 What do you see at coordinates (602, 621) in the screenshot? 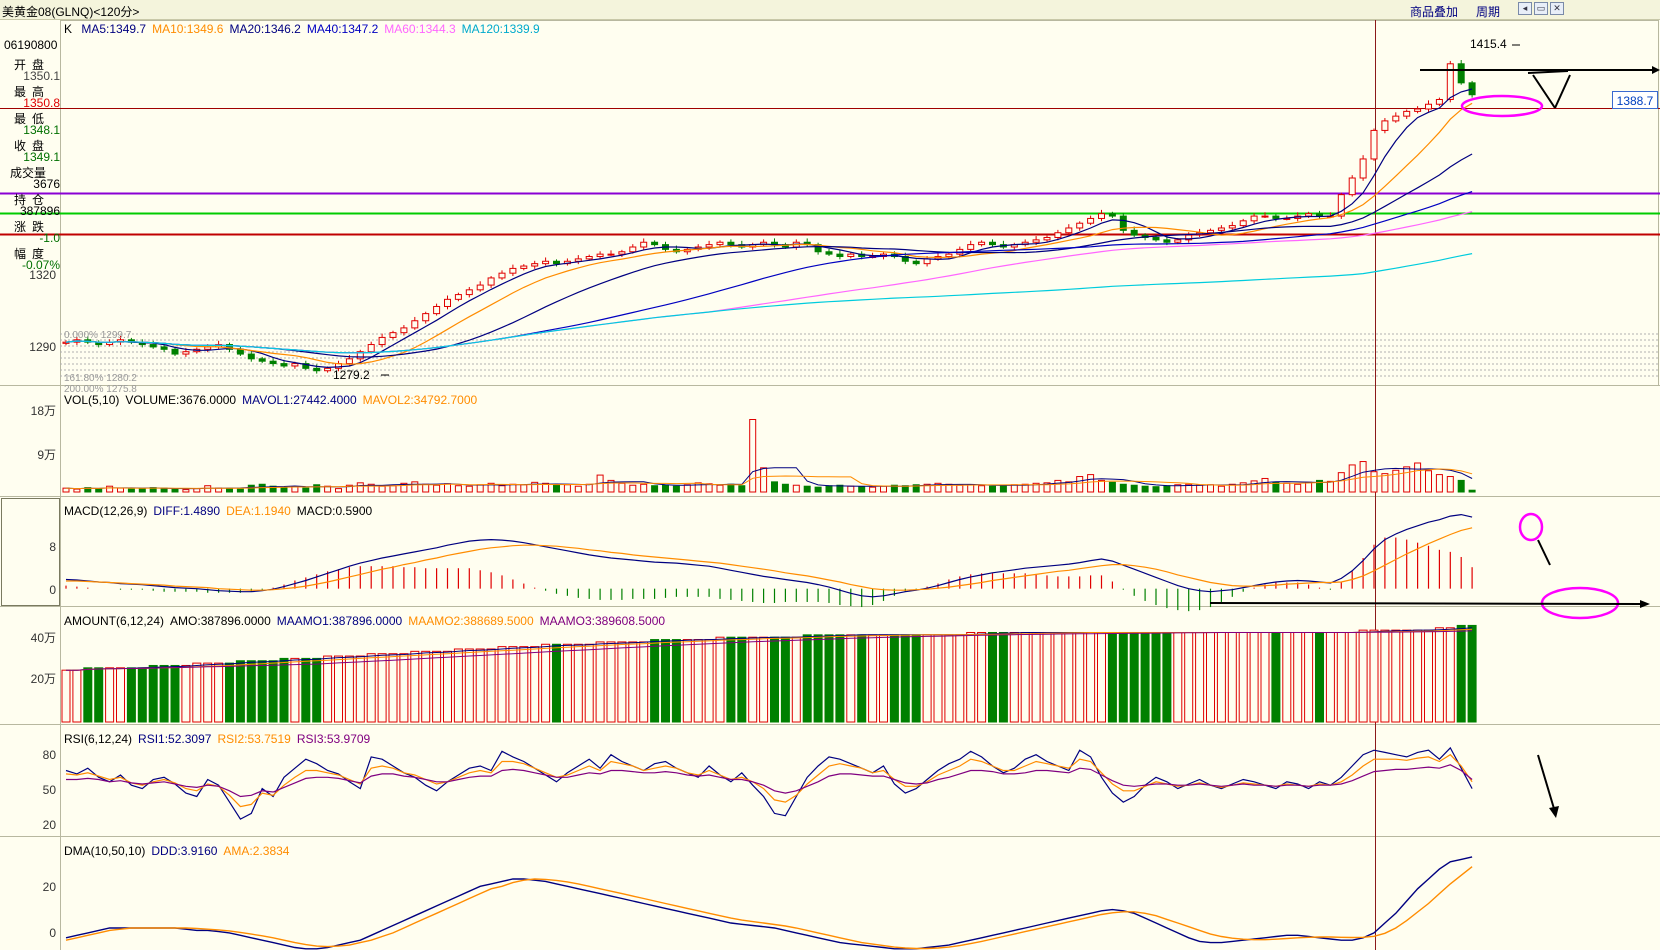
I see `amount-item-4: MAAMO3:389608.5000` at bounding box center [602, 621].